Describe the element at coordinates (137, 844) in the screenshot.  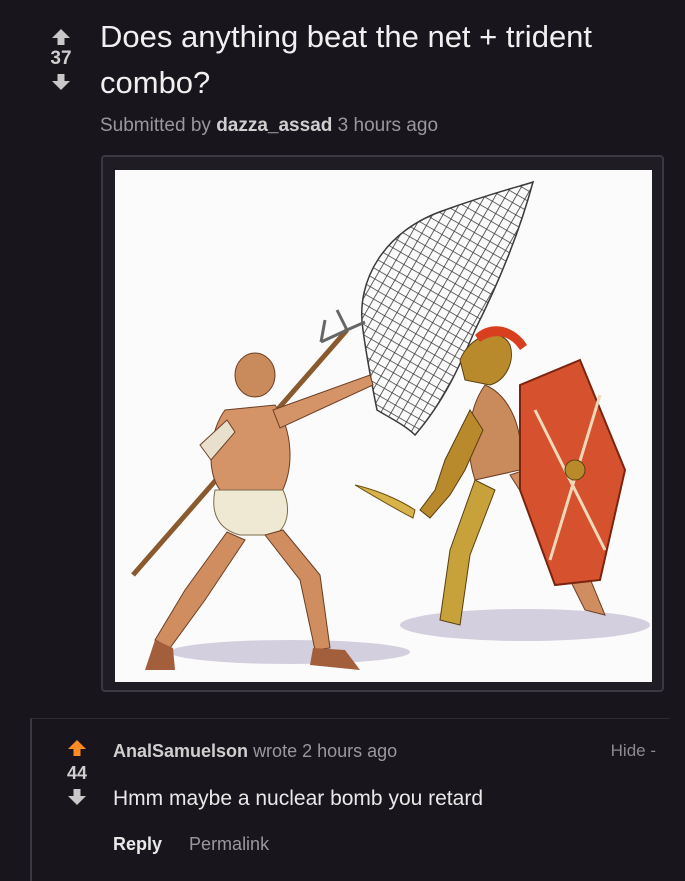
I see `reply-button: Reply` at that location.